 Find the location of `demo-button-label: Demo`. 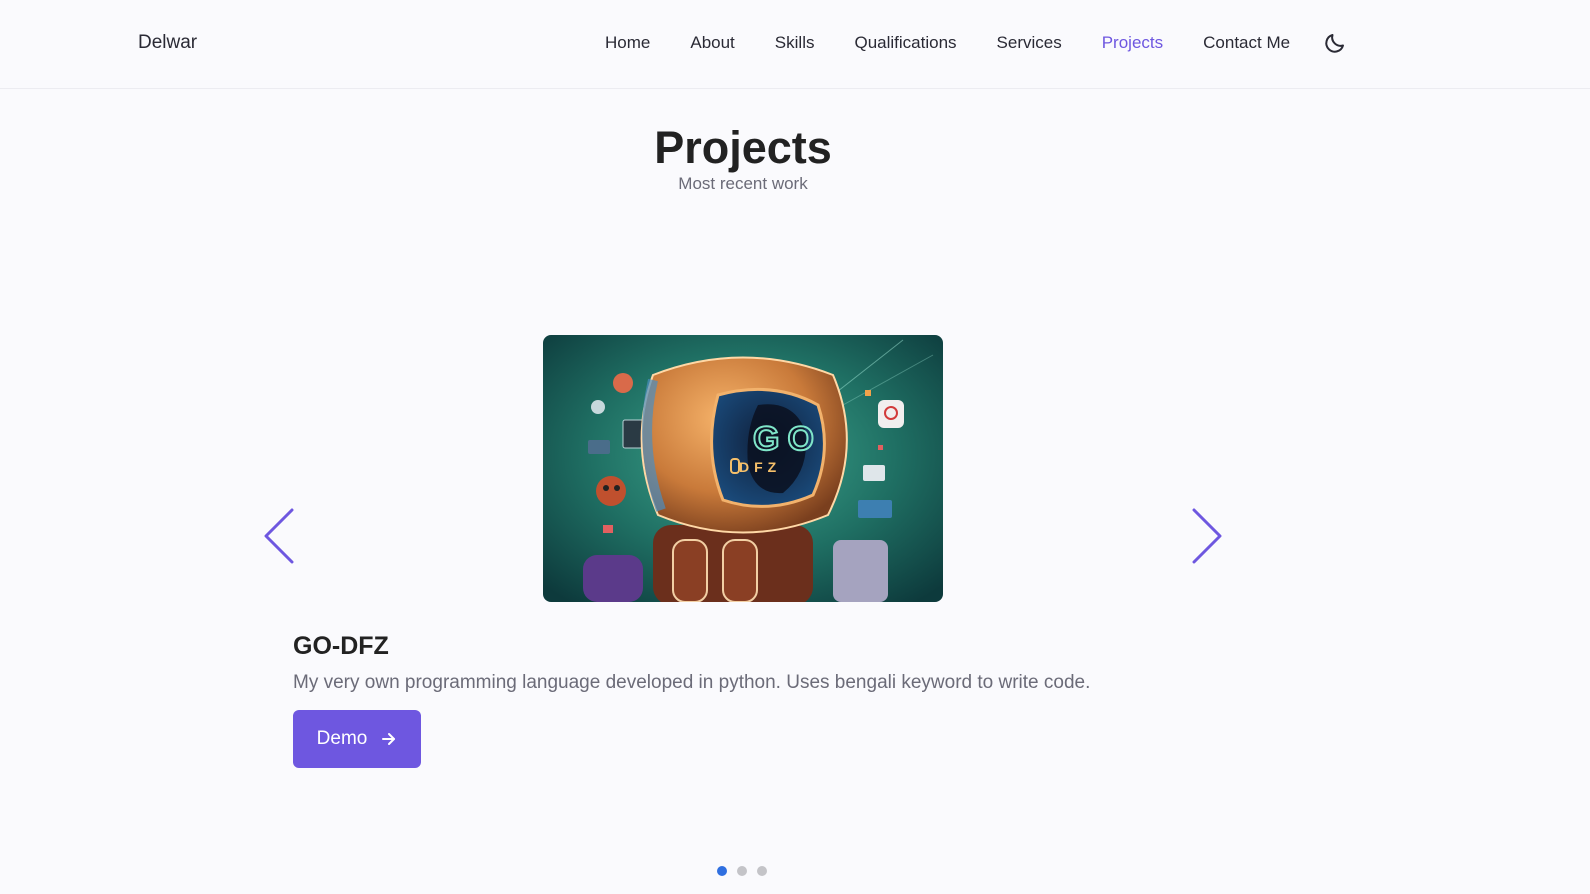

demo-button-label: Demo is located at coordinates (342, 738).